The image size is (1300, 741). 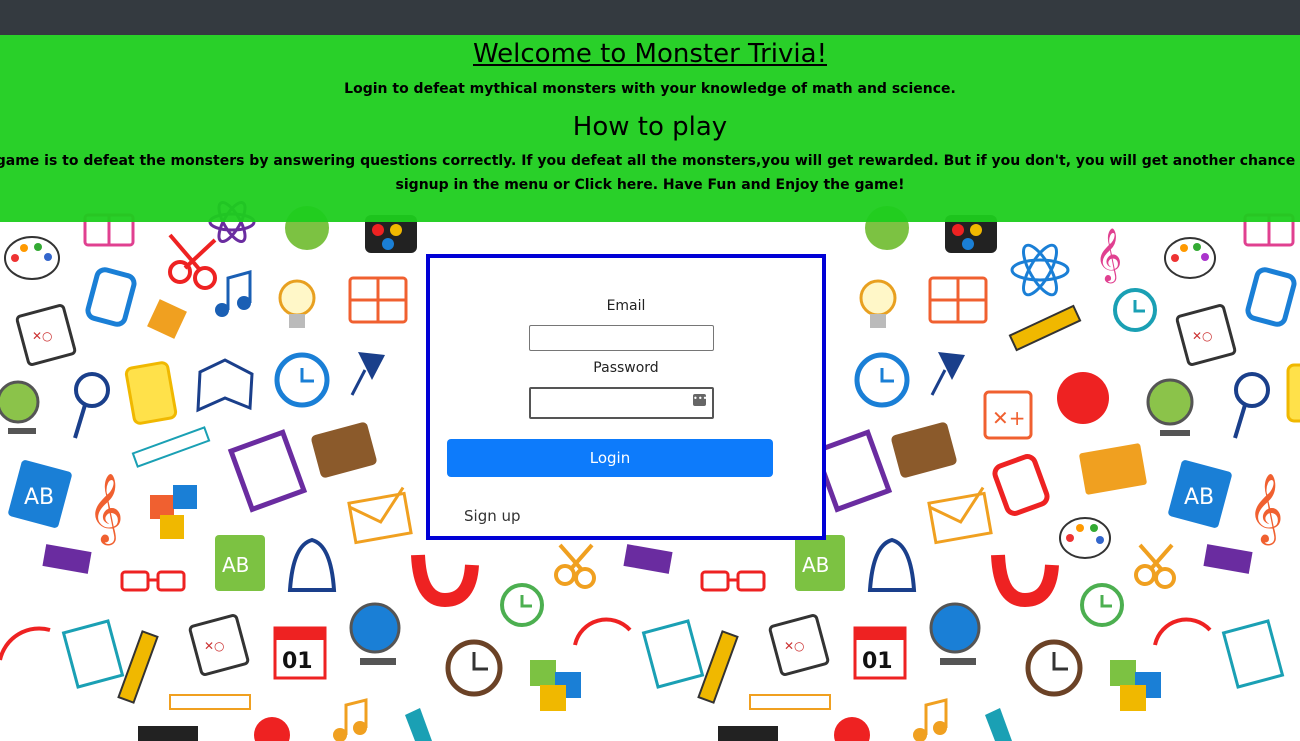 What do you see at coordinates (297, 303) in the screenshot?
I see `lightbulb-icon` at bounding box center [297, 303].